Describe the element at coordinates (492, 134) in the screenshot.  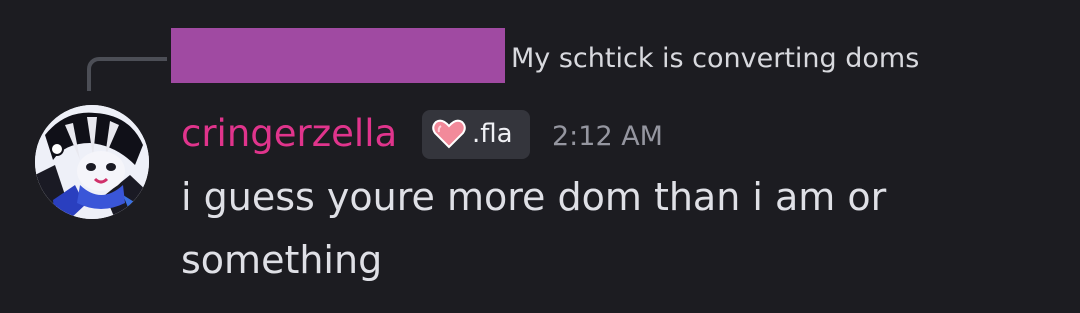
I see `server-tag-label: .fla` at that location.